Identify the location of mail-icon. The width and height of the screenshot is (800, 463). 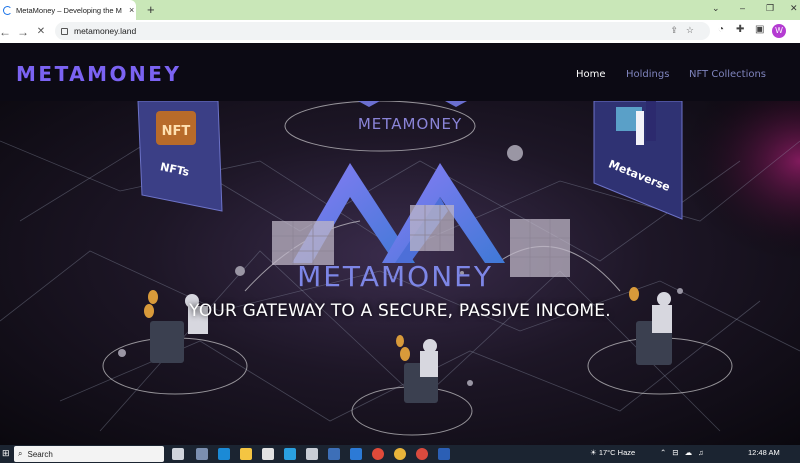
(290, 454).